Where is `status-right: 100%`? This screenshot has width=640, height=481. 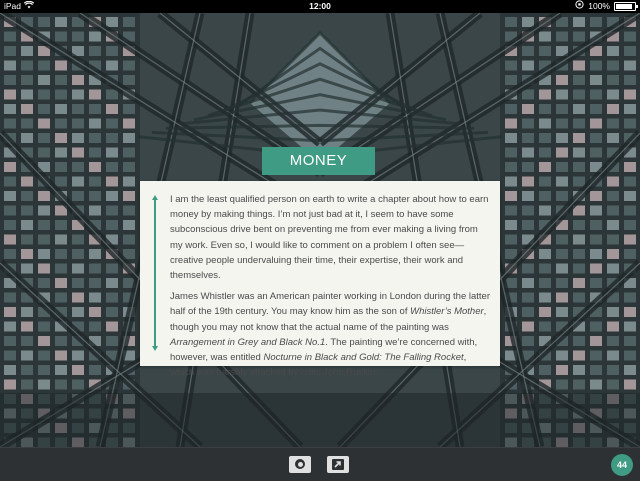 status-right: 100% is located at coordinates (606, 6).